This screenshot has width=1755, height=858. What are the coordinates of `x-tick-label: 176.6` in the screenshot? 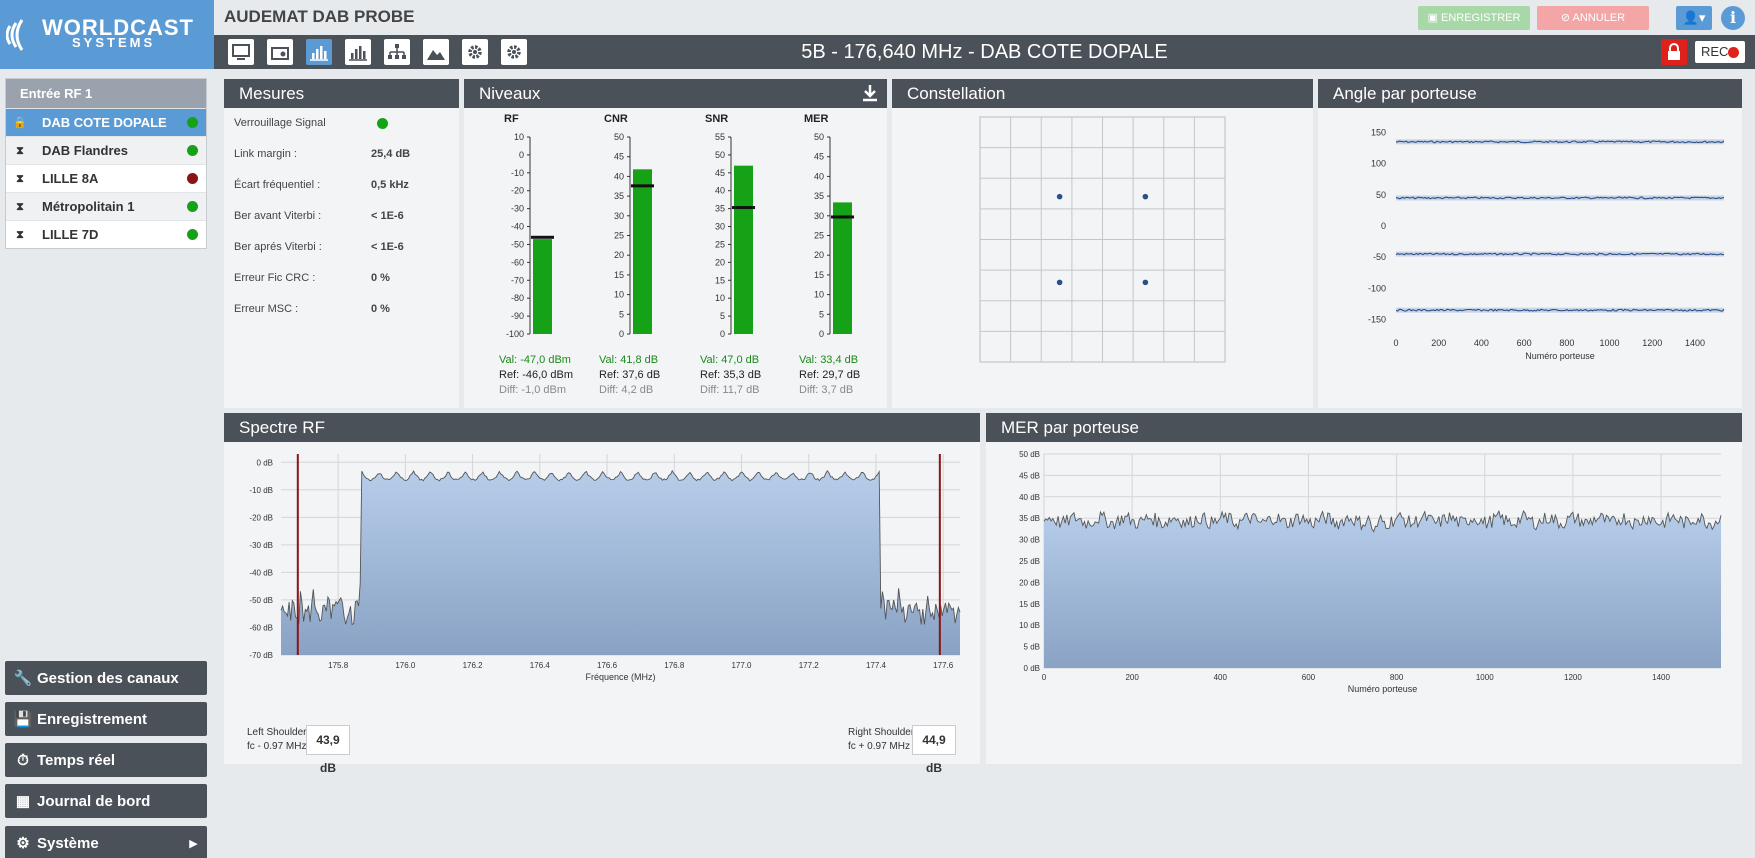 It's located at (607, 665).